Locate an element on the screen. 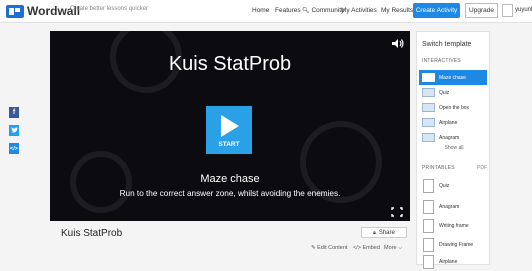 Image resolution: width=532 pixels, height=271 pixels. play-icon is located at coordinates (230, 126).